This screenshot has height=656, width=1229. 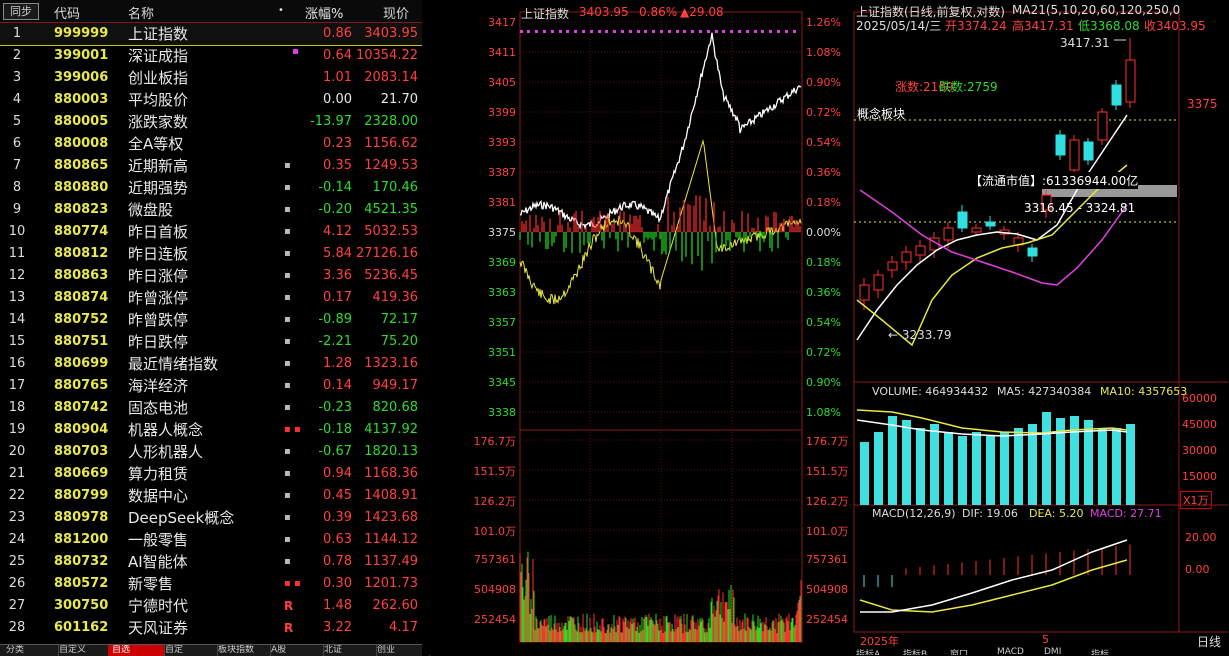 What do you see at coordinates (211, 518) in the screenshot?
I see `table-row: 23 880978 DeepSeek概念 ▪ 0.39 1423.68` at bounding box center [211, 518].